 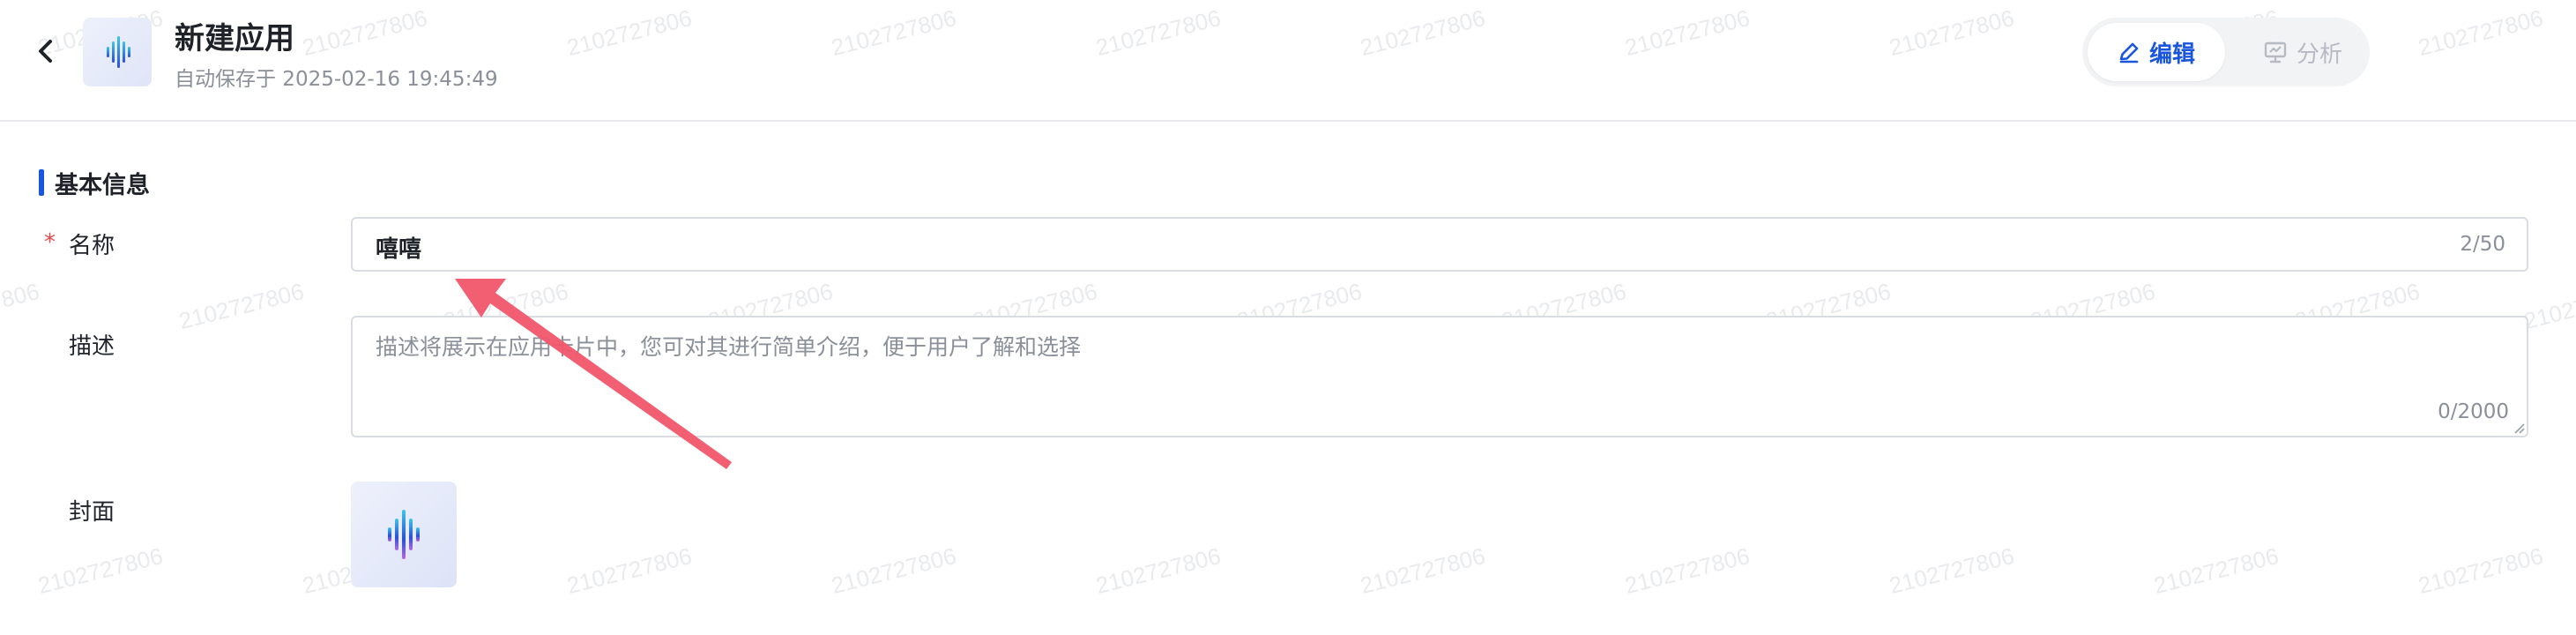 I want to click on description-label: 描述, so click(x=92, y=346).